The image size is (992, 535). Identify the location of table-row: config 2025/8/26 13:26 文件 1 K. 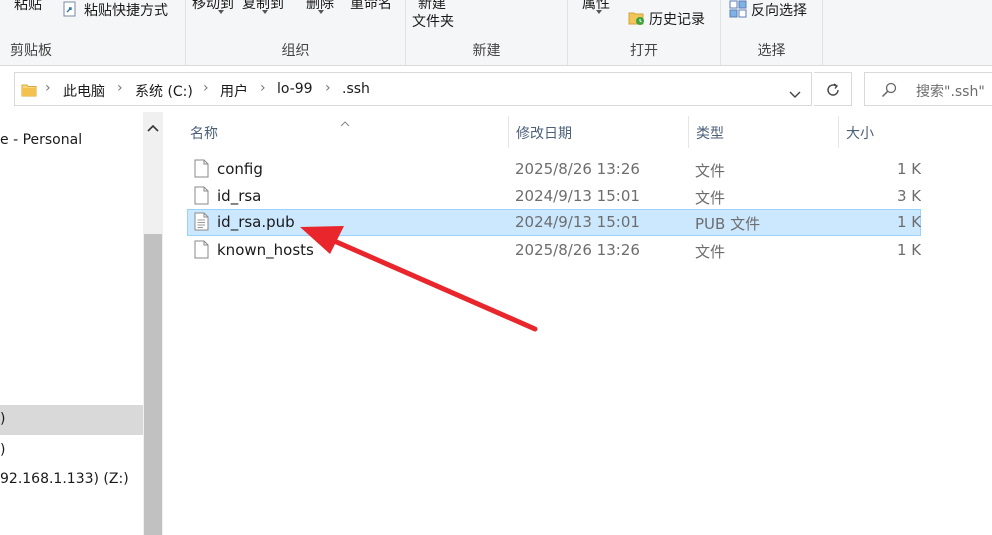
(554, 169).